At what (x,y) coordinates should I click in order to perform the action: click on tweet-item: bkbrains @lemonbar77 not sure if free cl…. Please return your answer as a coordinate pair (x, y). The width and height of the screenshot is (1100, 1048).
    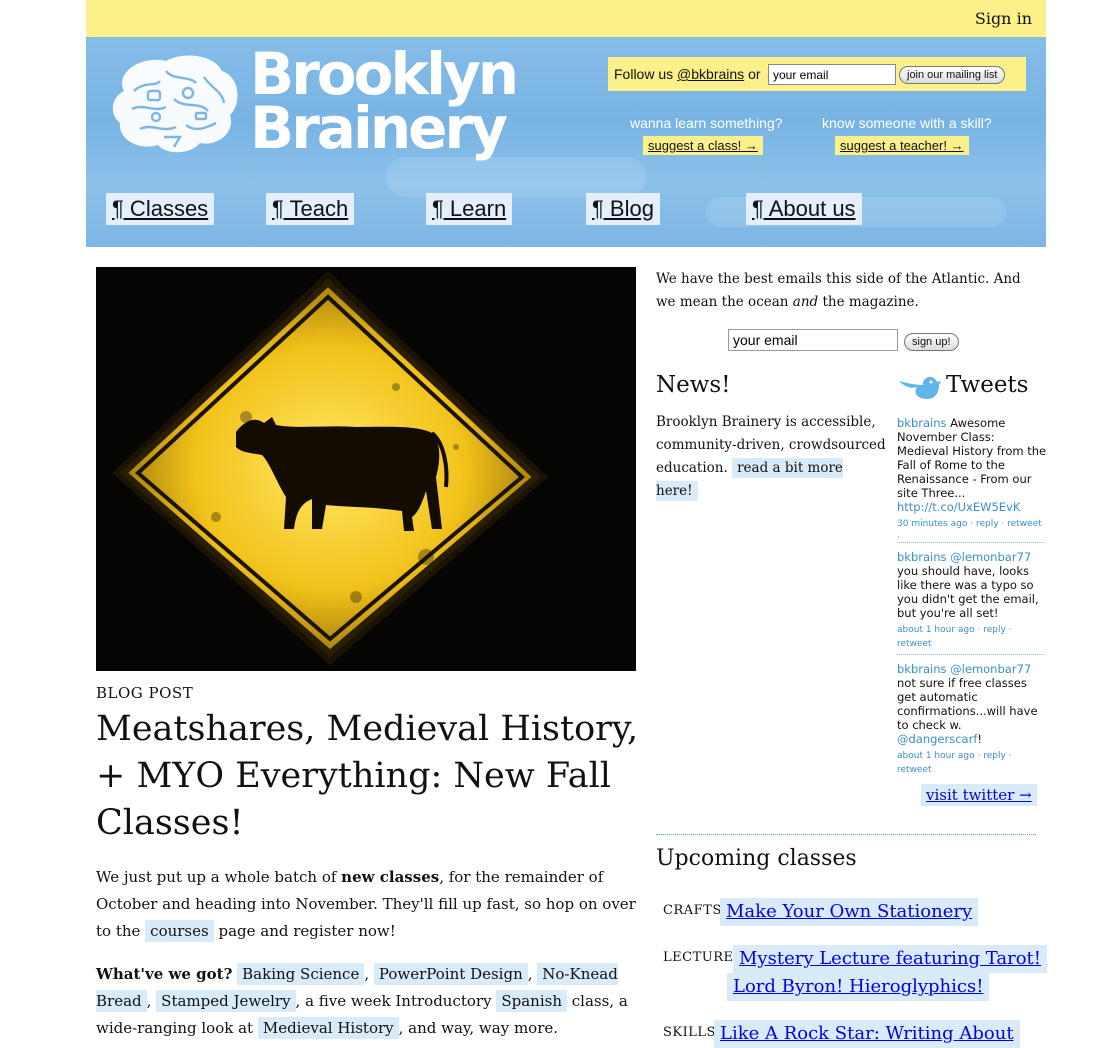
    Looking at the image, I should click on (972, 719).